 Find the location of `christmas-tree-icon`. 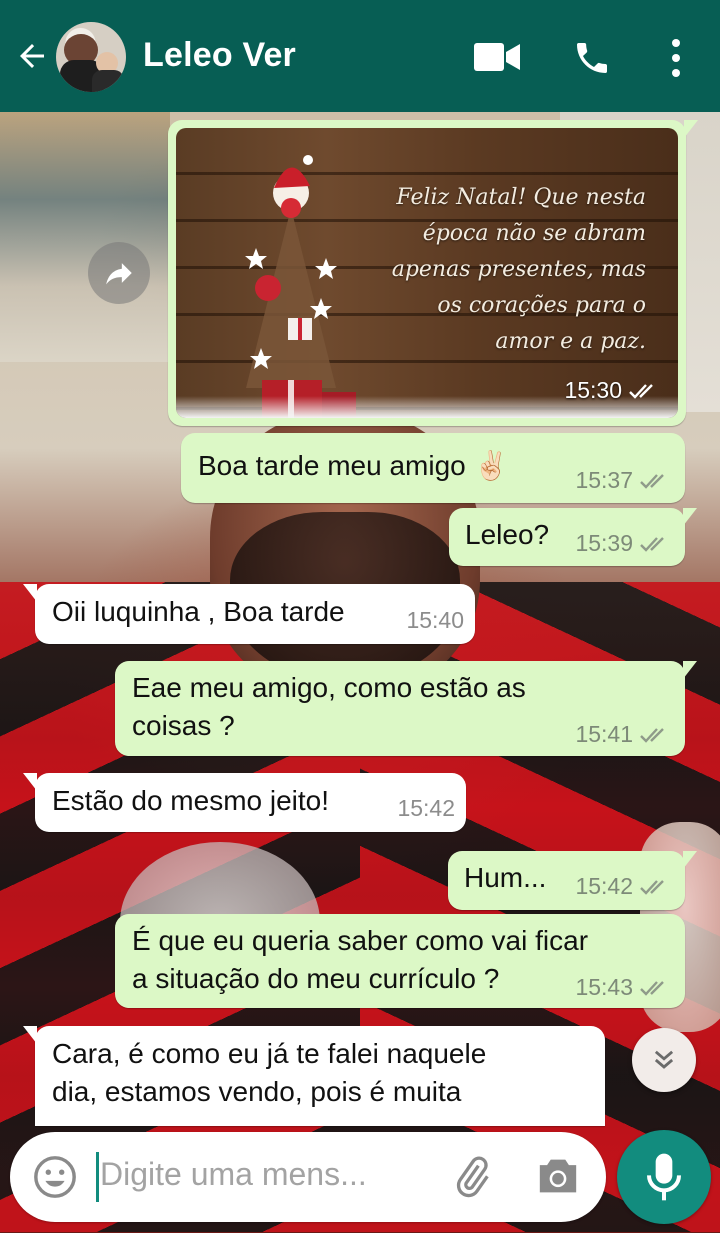

christmas-tree-icon is located at coordinates (300, 286).